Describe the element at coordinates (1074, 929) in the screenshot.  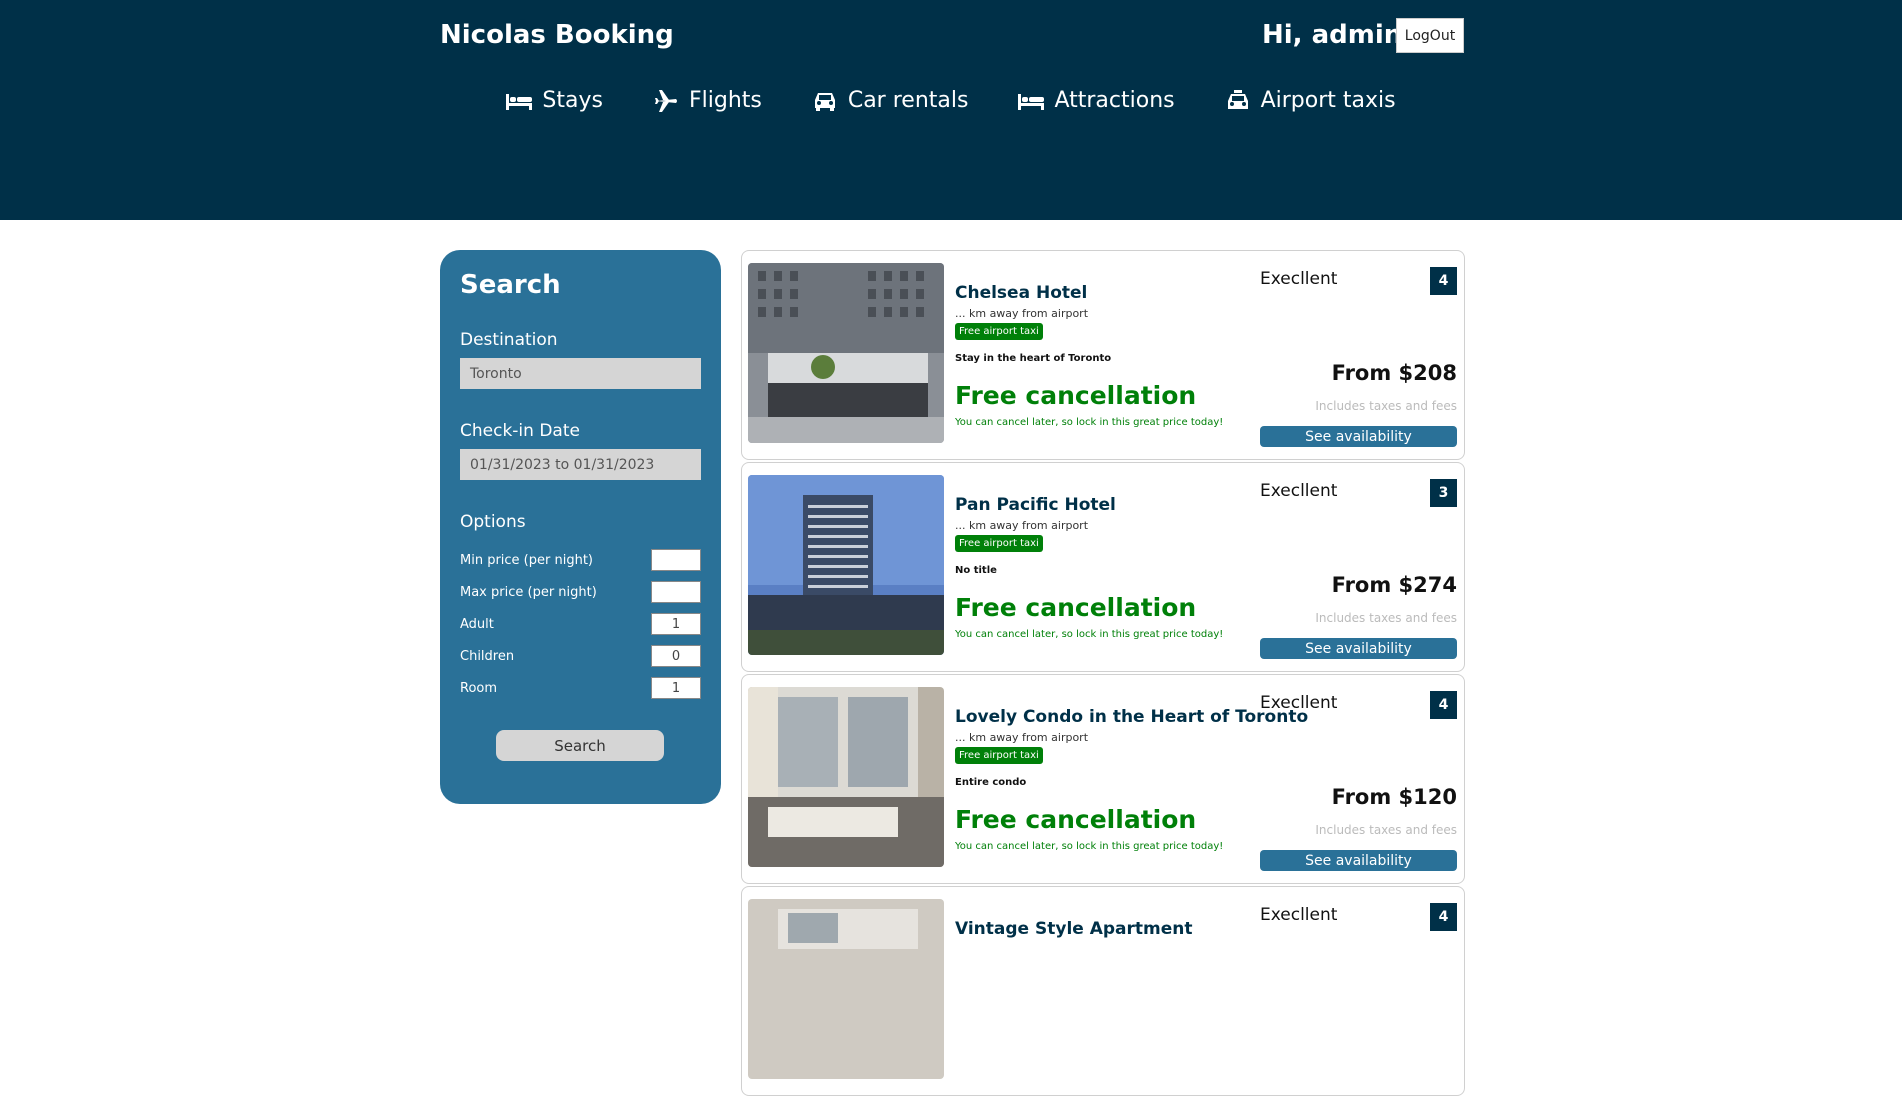
I see `hotel-name: Vintage Style Apartment` at that location.